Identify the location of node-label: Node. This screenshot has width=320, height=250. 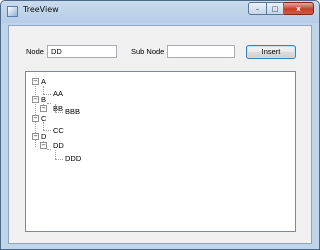
(35, 51).